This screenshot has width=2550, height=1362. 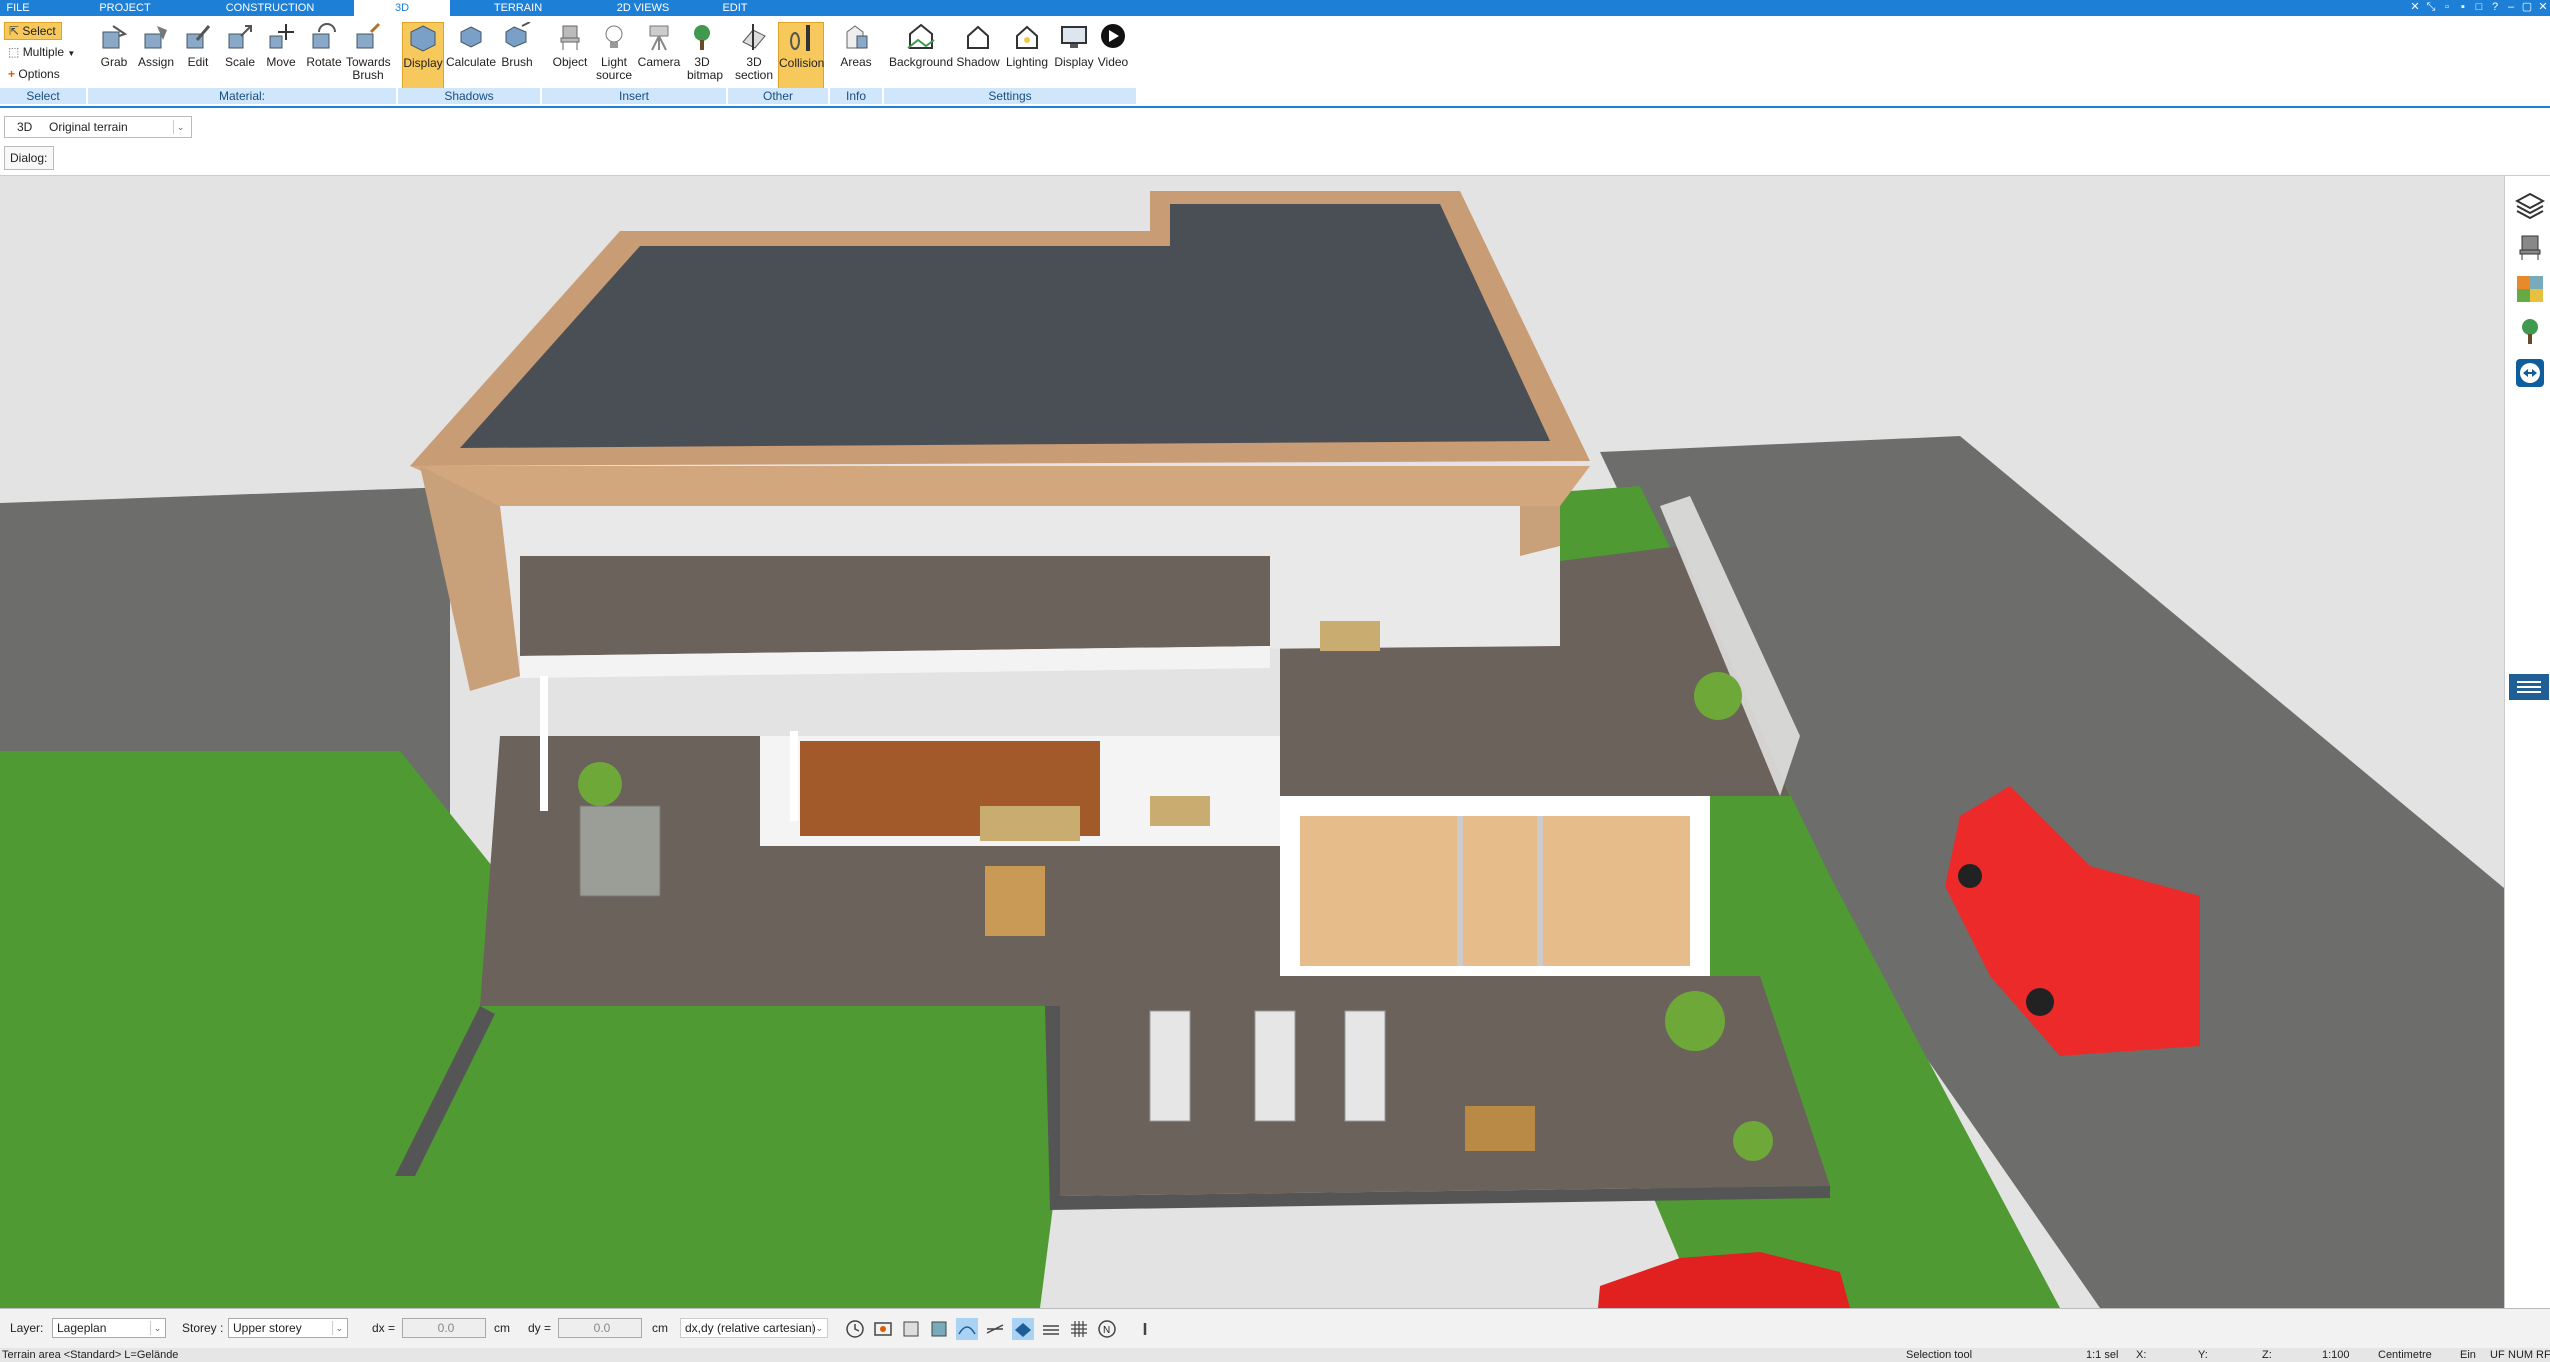 I want to click on beach-chair, so click(x=620, y=851).